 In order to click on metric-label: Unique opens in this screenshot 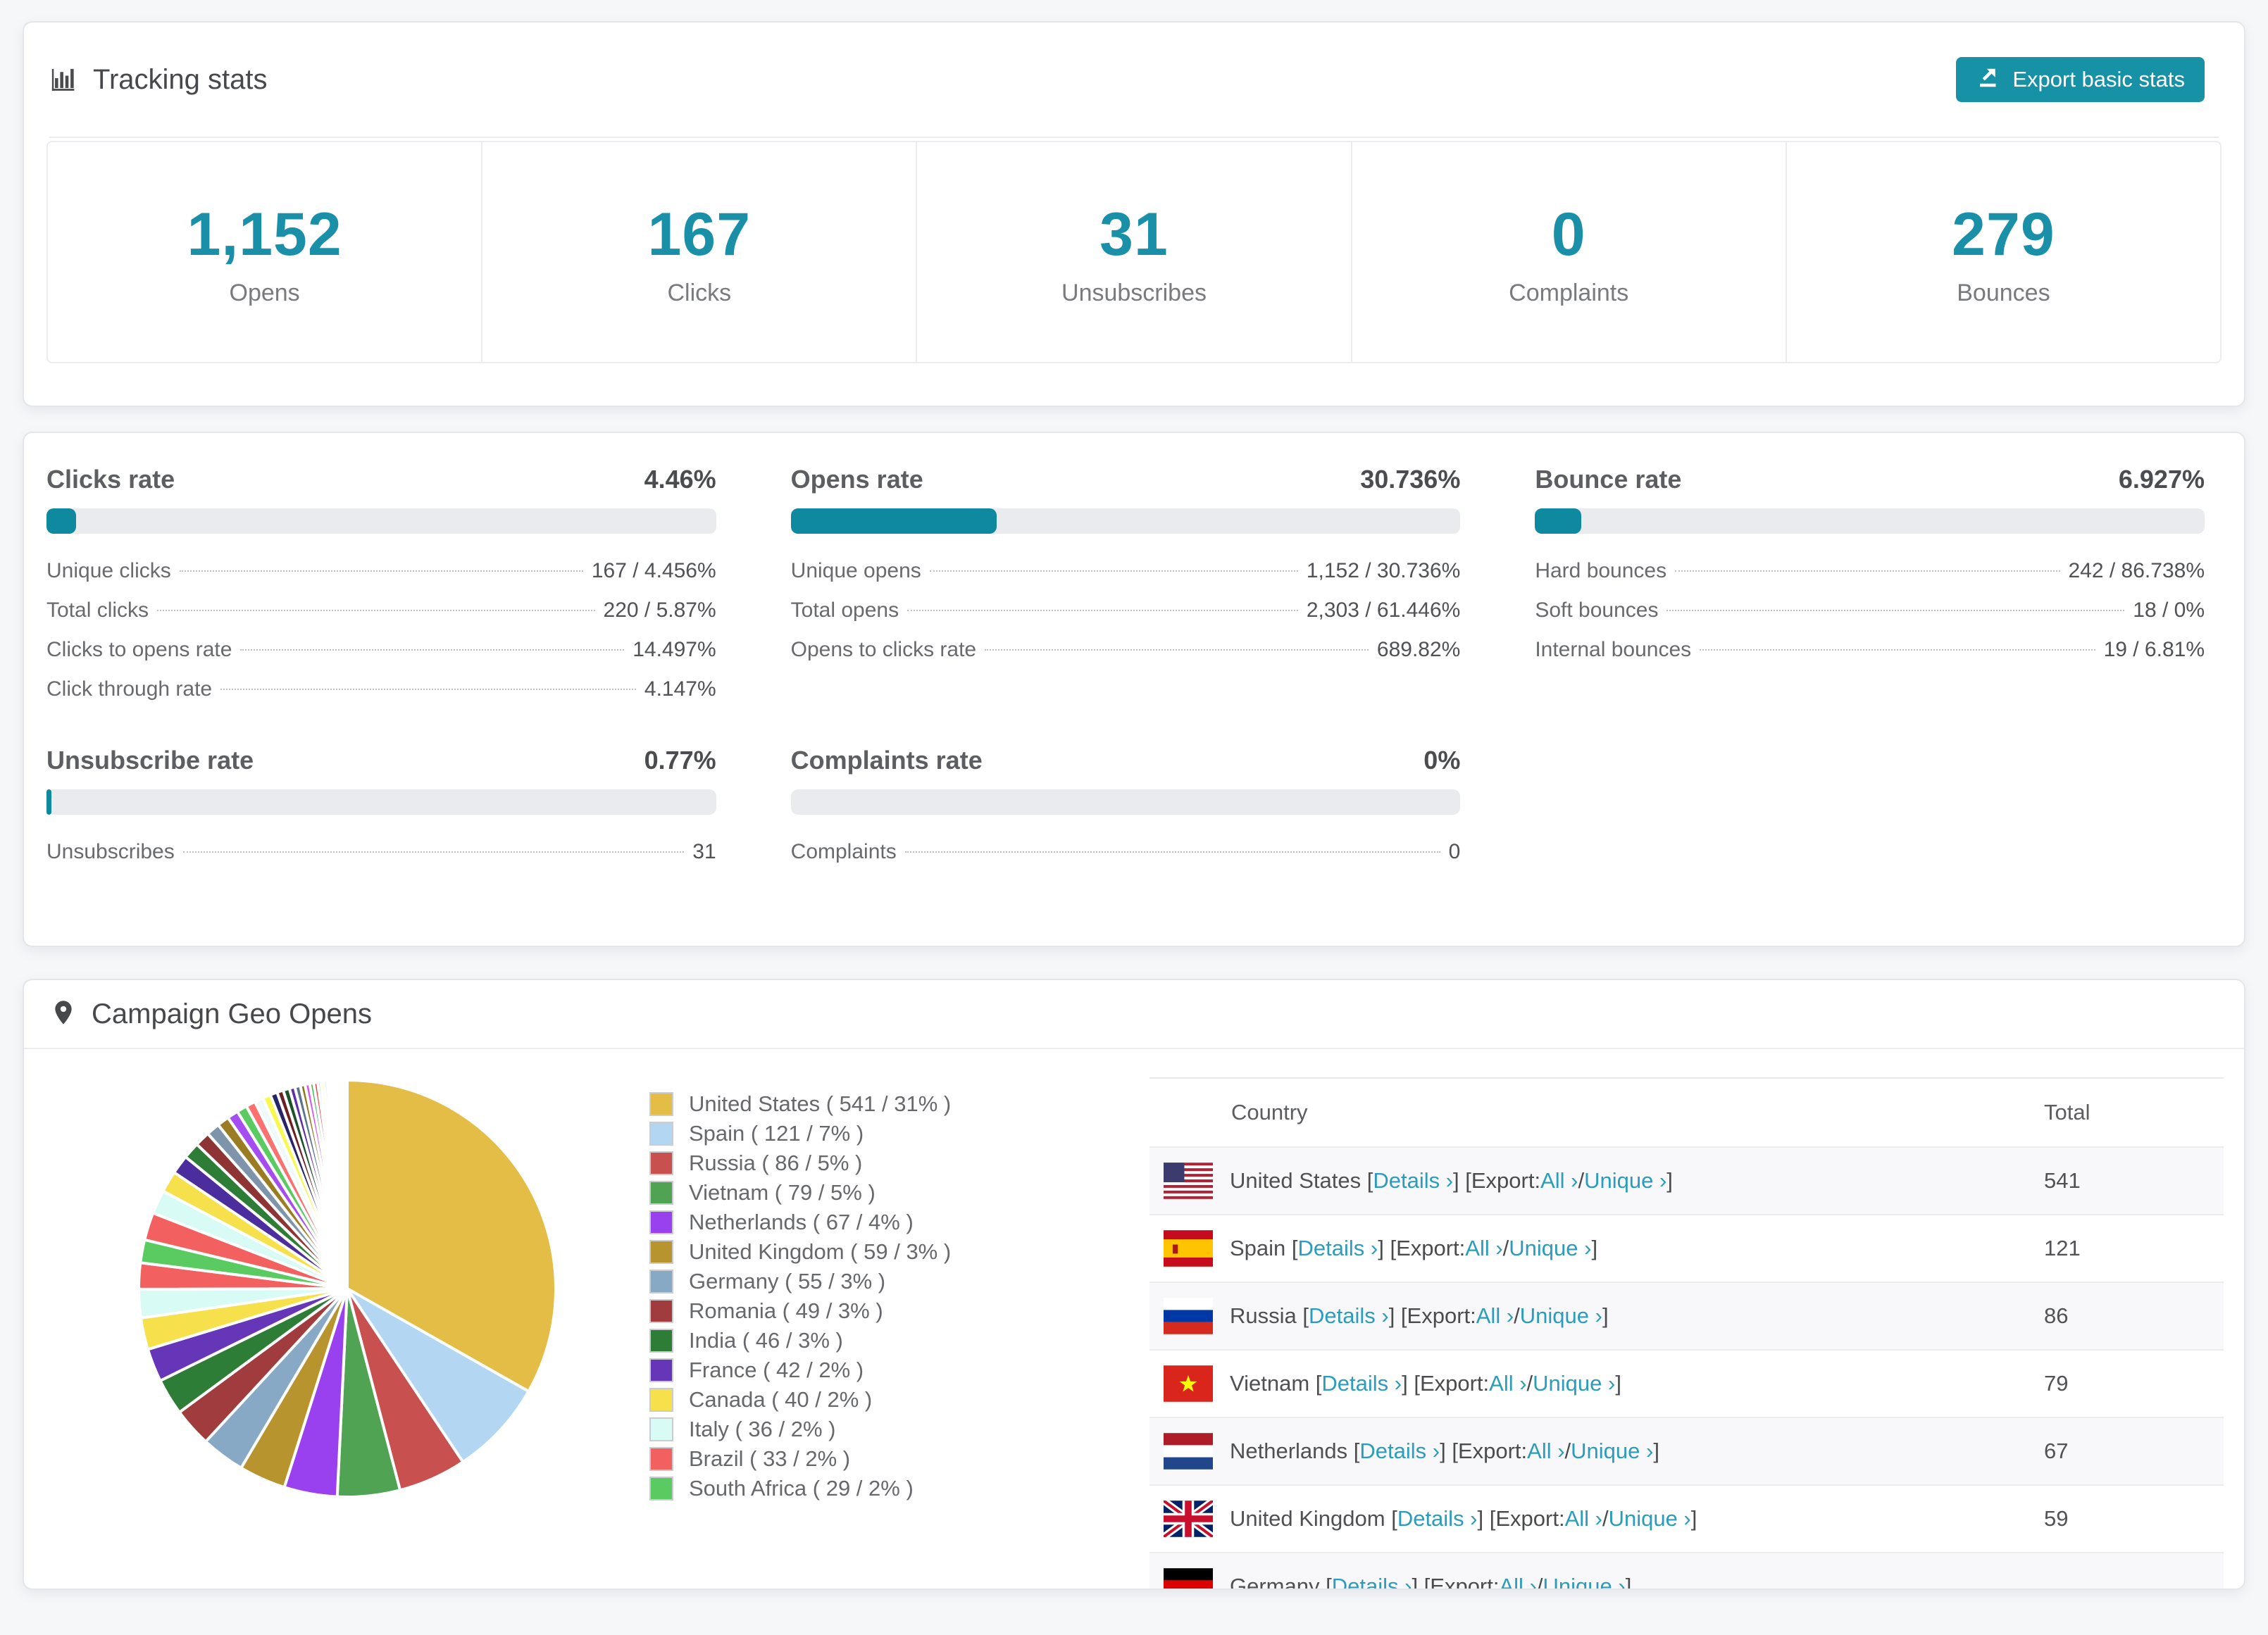, I will do `click(856, 570)`.